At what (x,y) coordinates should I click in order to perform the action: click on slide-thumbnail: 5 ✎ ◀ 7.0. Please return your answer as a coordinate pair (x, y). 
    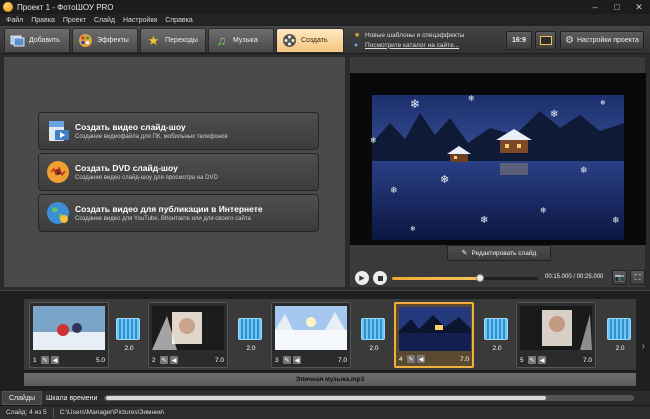
    Looking at the image, I should click on (556, 335).